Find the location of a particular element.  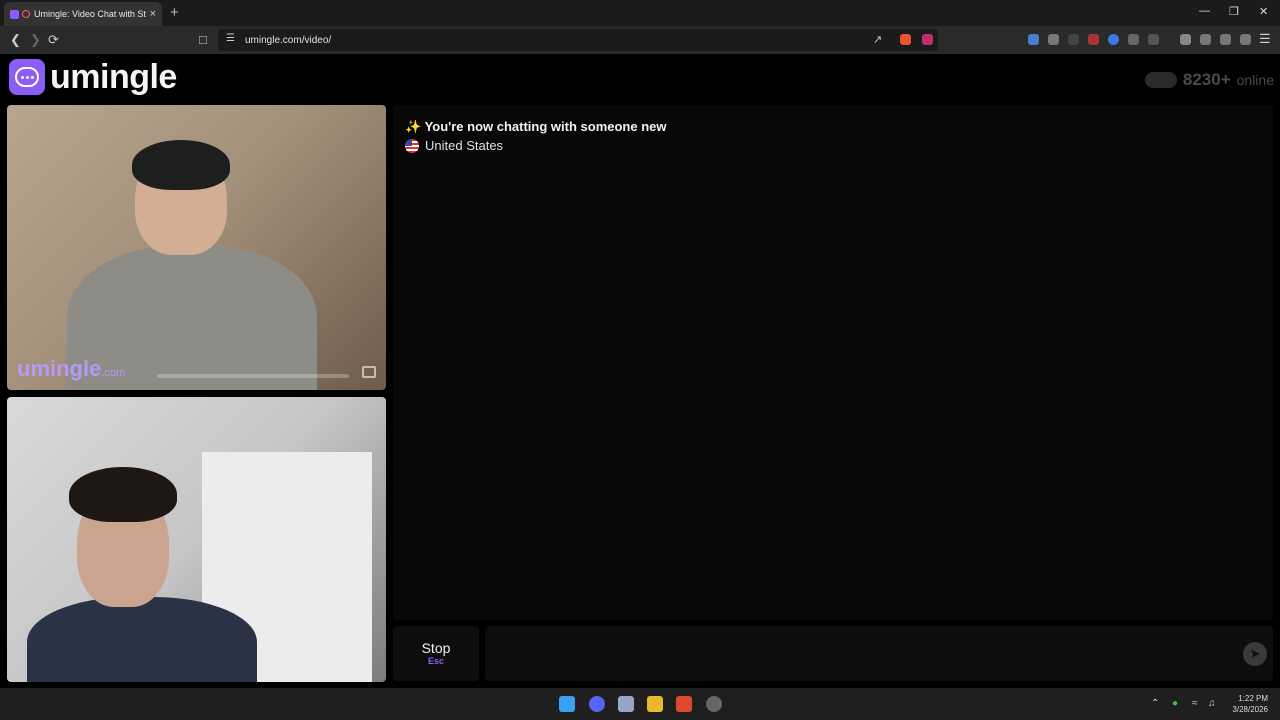

logo-text: umingle is located at coordinates (113, 77).